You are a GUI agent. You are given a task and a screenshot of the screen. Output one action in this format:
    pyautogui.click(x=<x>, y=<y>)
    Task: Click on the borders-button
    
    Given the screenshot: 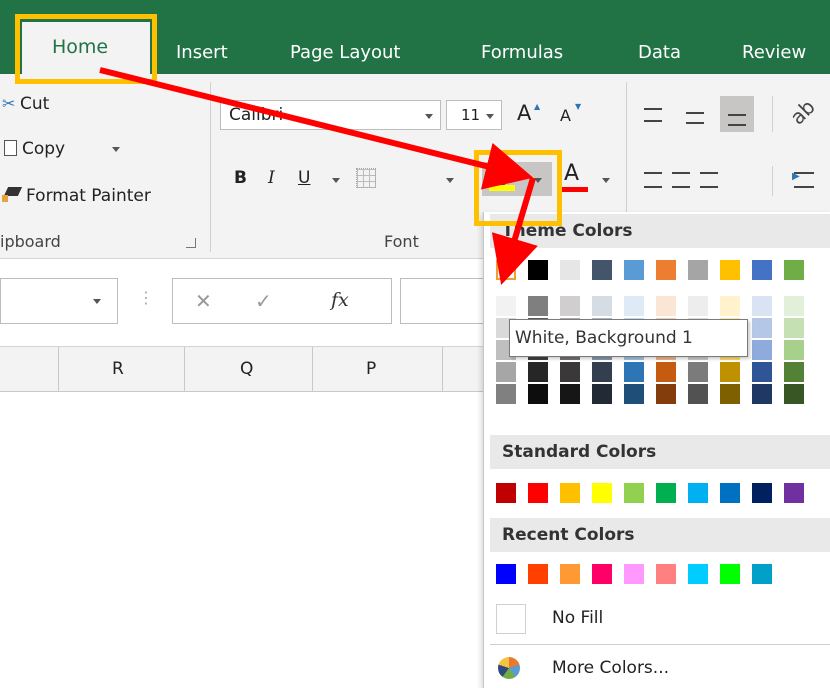 What is the action you would take?
    pyautogui.click(x=372, y=180)
    